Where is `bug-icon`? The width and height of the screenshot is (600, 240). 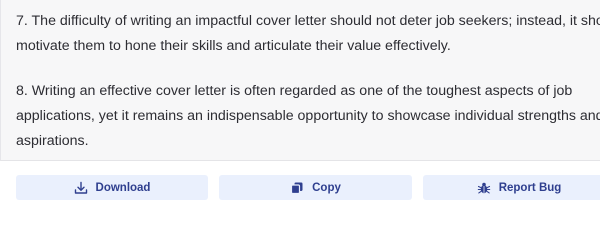 bug-icon is located at coordinates (484, 188).